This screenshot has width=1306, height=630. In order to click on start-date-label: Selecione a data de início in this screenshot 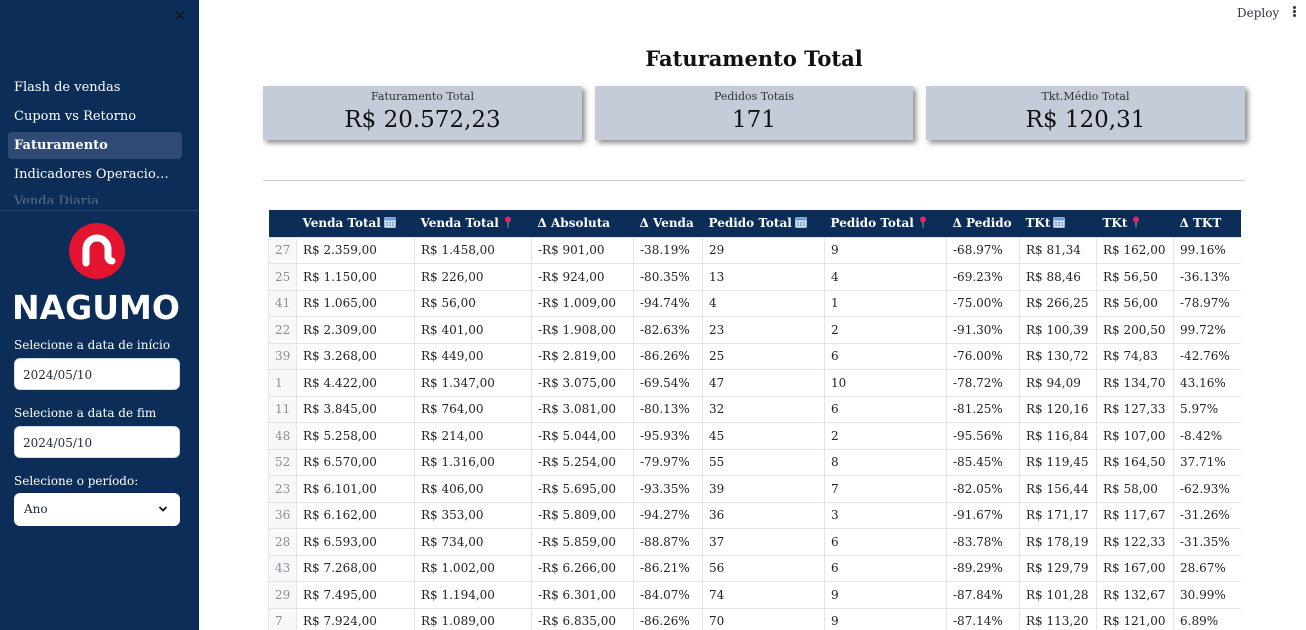, I will do `click(92, 345)`.